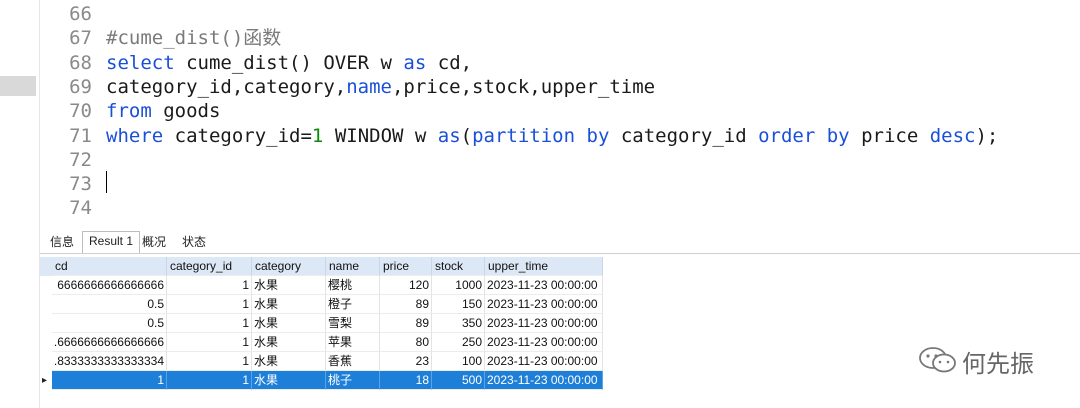  What do you see at coordinates (289, 266) in the screenshot?
I see `column-header-category: category` at bounding box center [289, 266].